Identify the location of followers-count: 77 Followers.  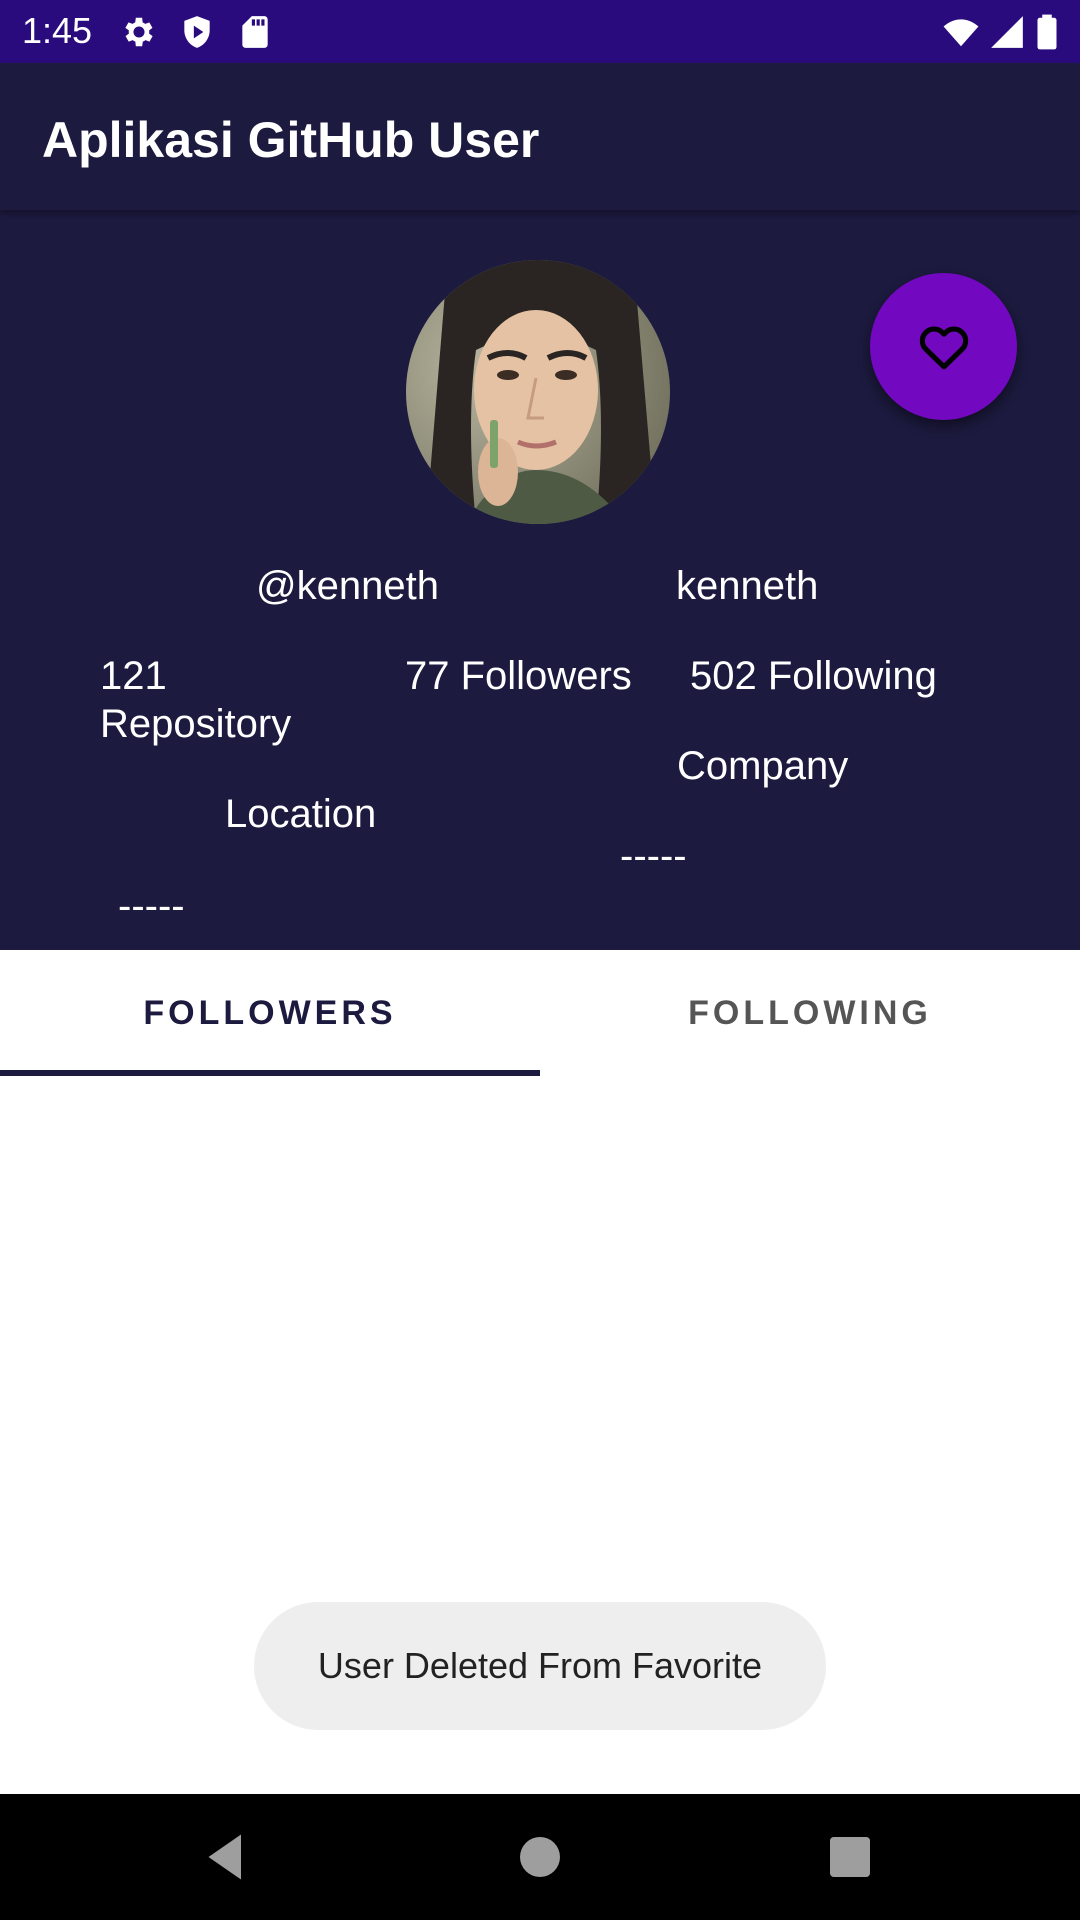
(518, 676).